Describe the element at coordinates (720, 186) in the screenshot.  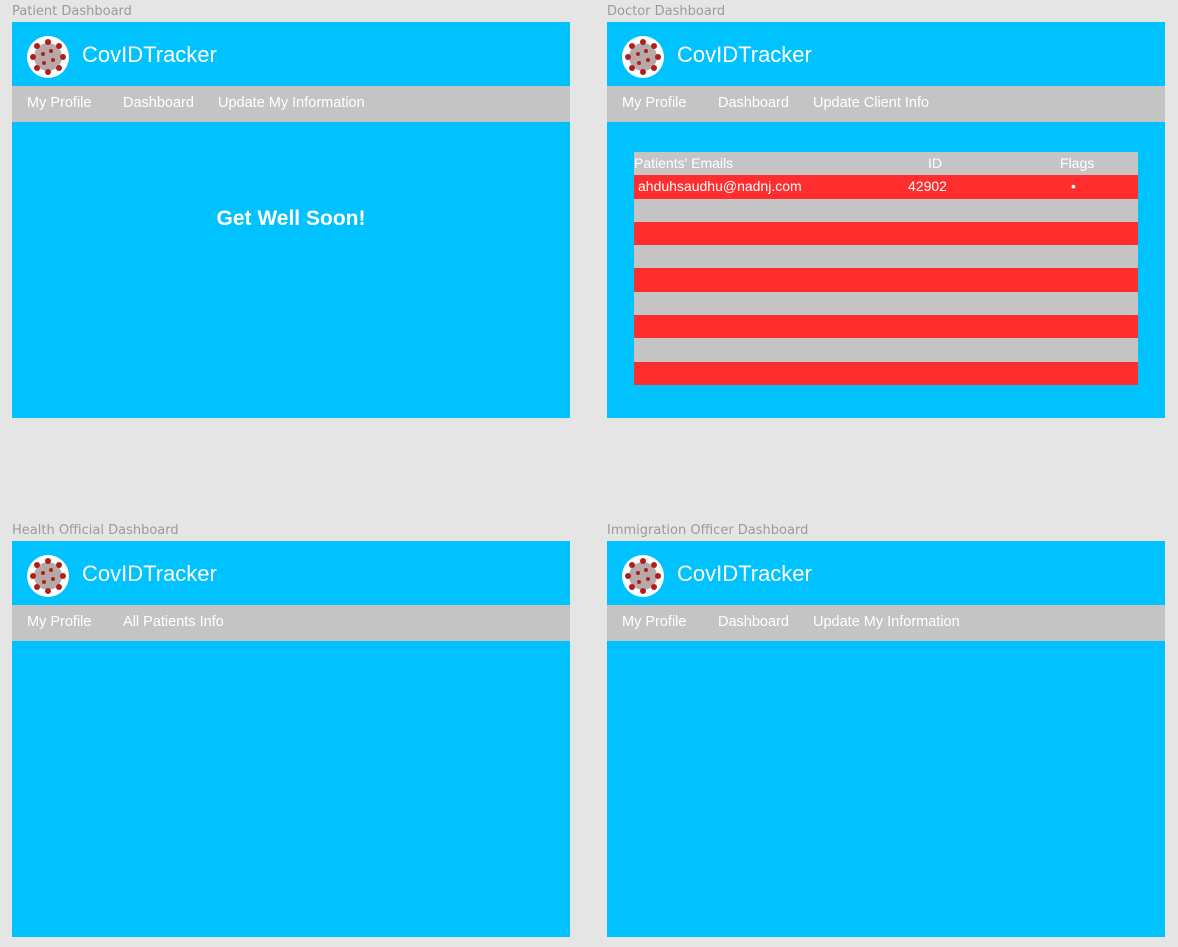
I see `patient-email: ahduhsaudhu@nadnj.com` at that location.